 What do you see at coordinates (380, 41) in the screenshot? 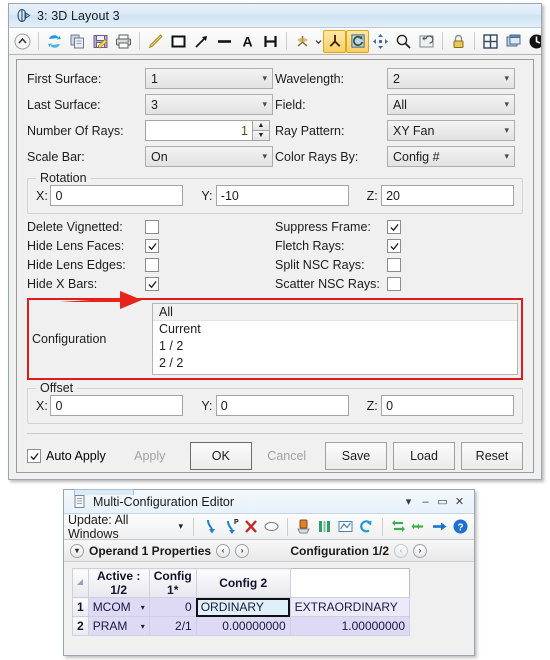
I see `pan-icon` at bounding box center [380, 41].